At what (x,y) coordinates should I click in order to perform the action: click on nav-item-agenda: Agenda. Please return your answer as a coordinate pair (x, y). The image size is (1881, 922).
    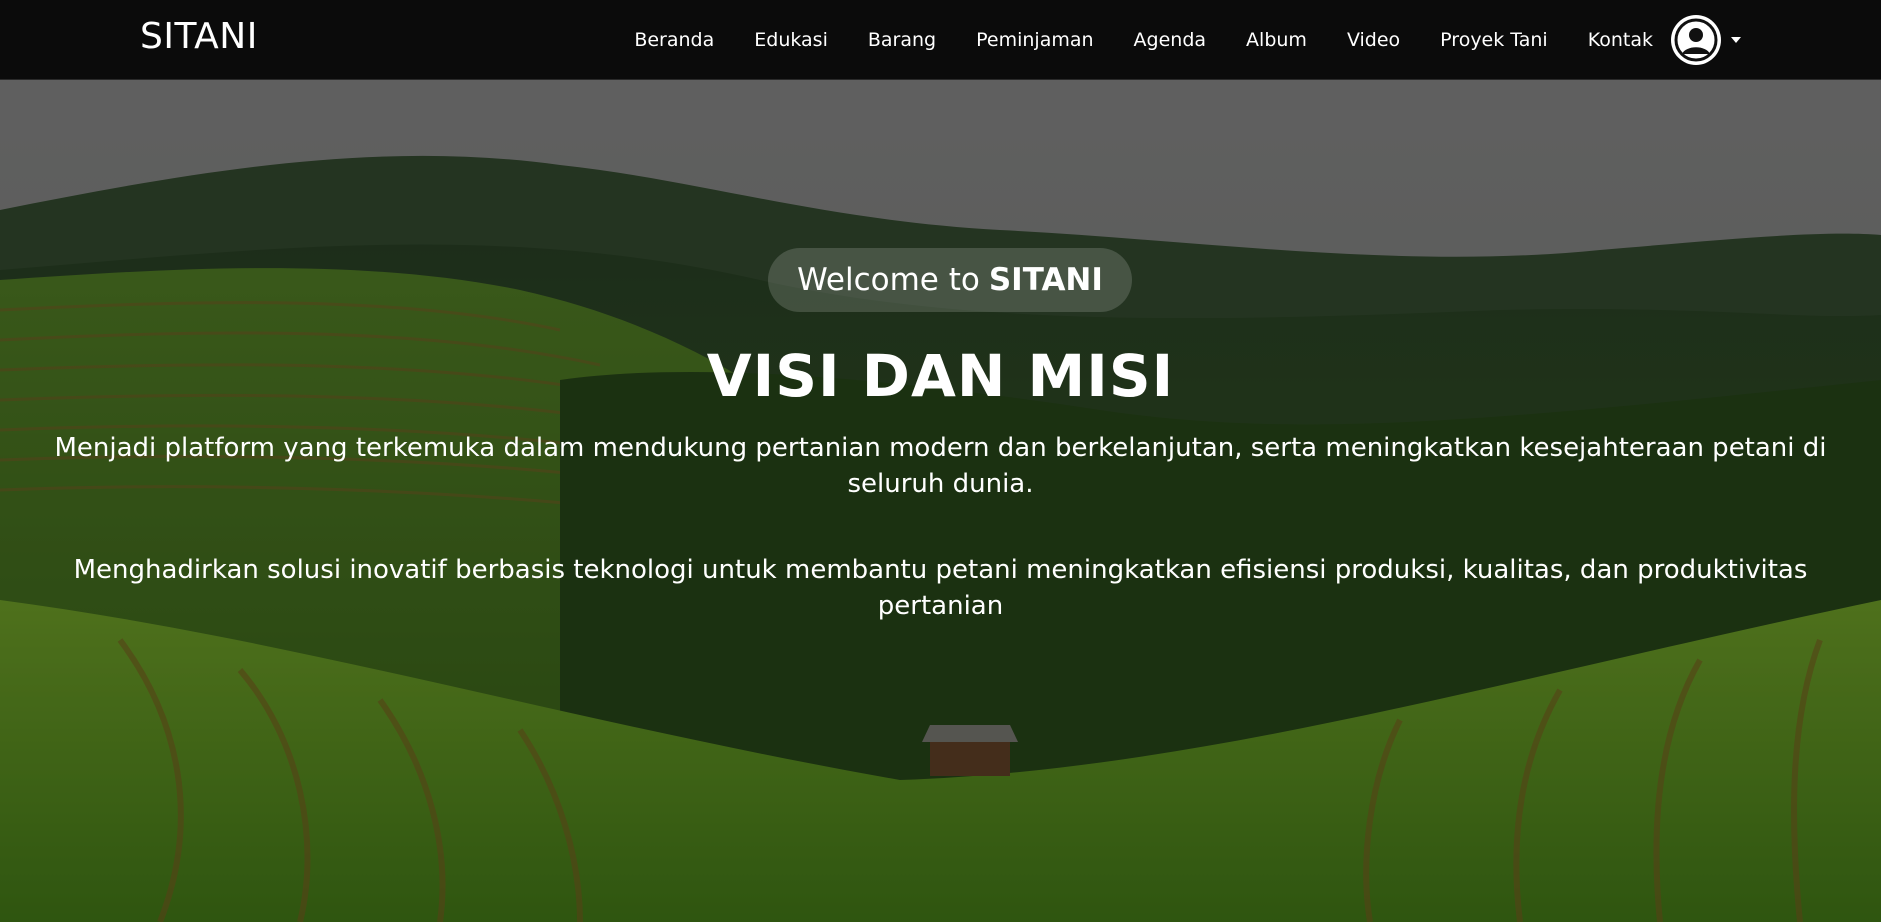
    Looking at the image, I should click on (1170, 40).